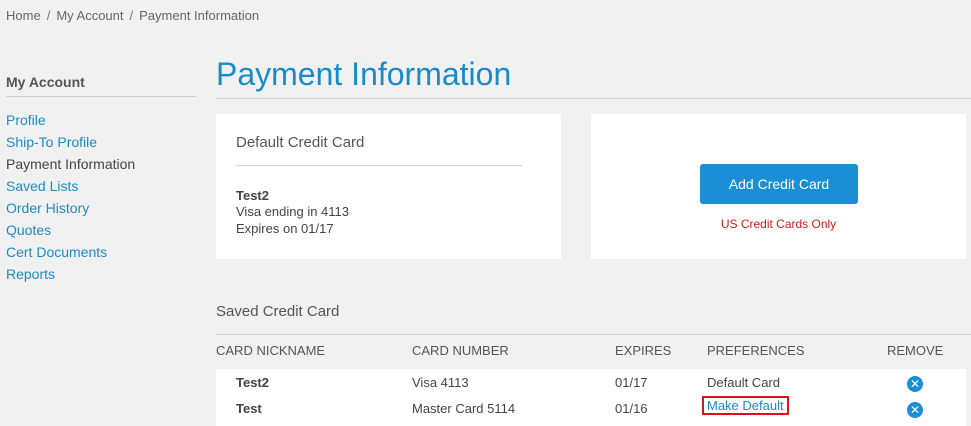 The width and height of the screenshot is (971, 426). Describe the element at coordinates (591, 383) in the screenshot. I see `table-row: Test2 Visa 4113 01/17 Default Card ✕` at that location.